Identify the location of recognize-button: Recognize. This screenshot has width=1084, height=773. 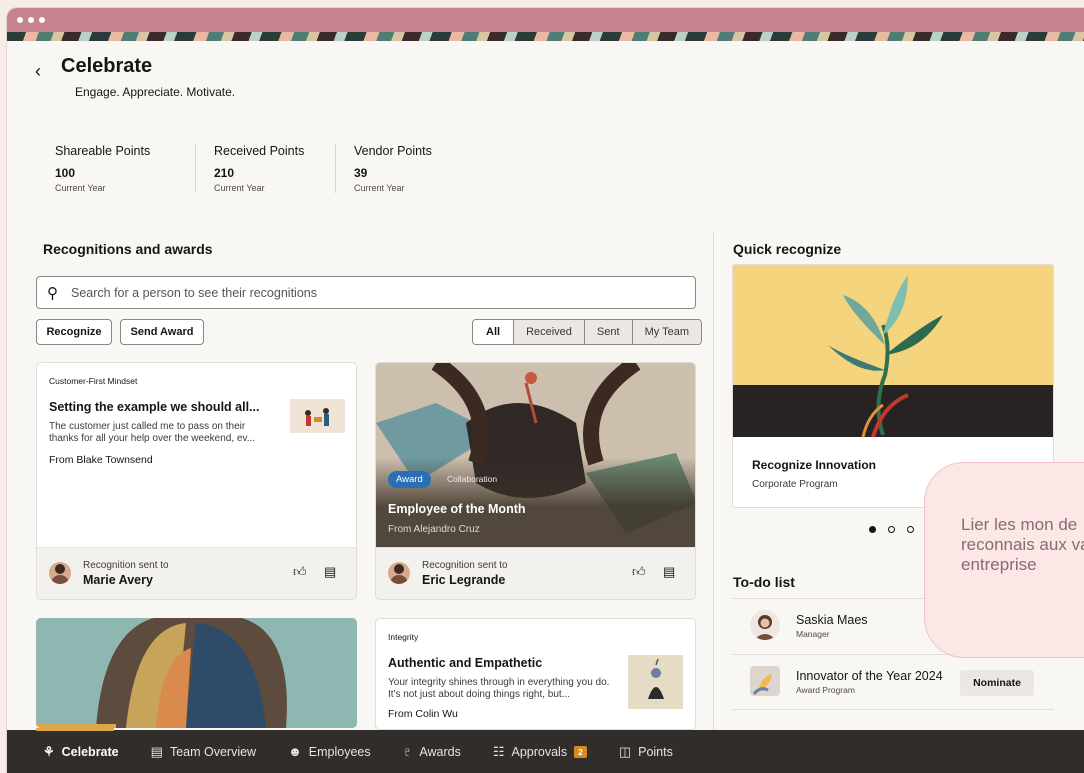
(74, 332).